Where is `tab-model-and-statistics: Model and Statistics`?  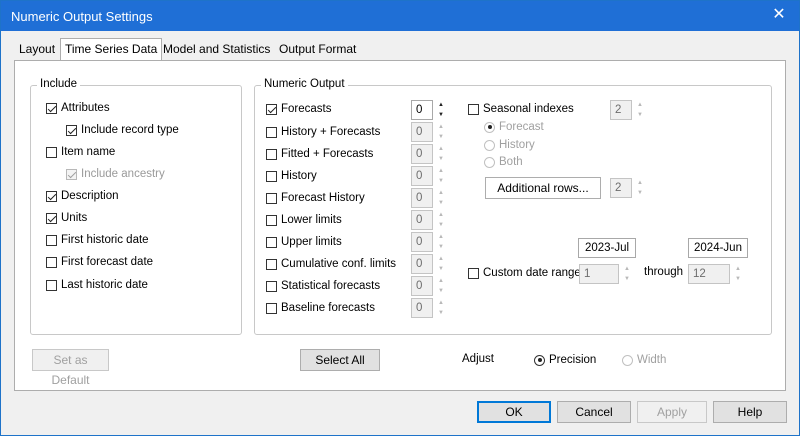 tab-model-and-statistics: Model and Statistics is located at coordinates (216, 49).